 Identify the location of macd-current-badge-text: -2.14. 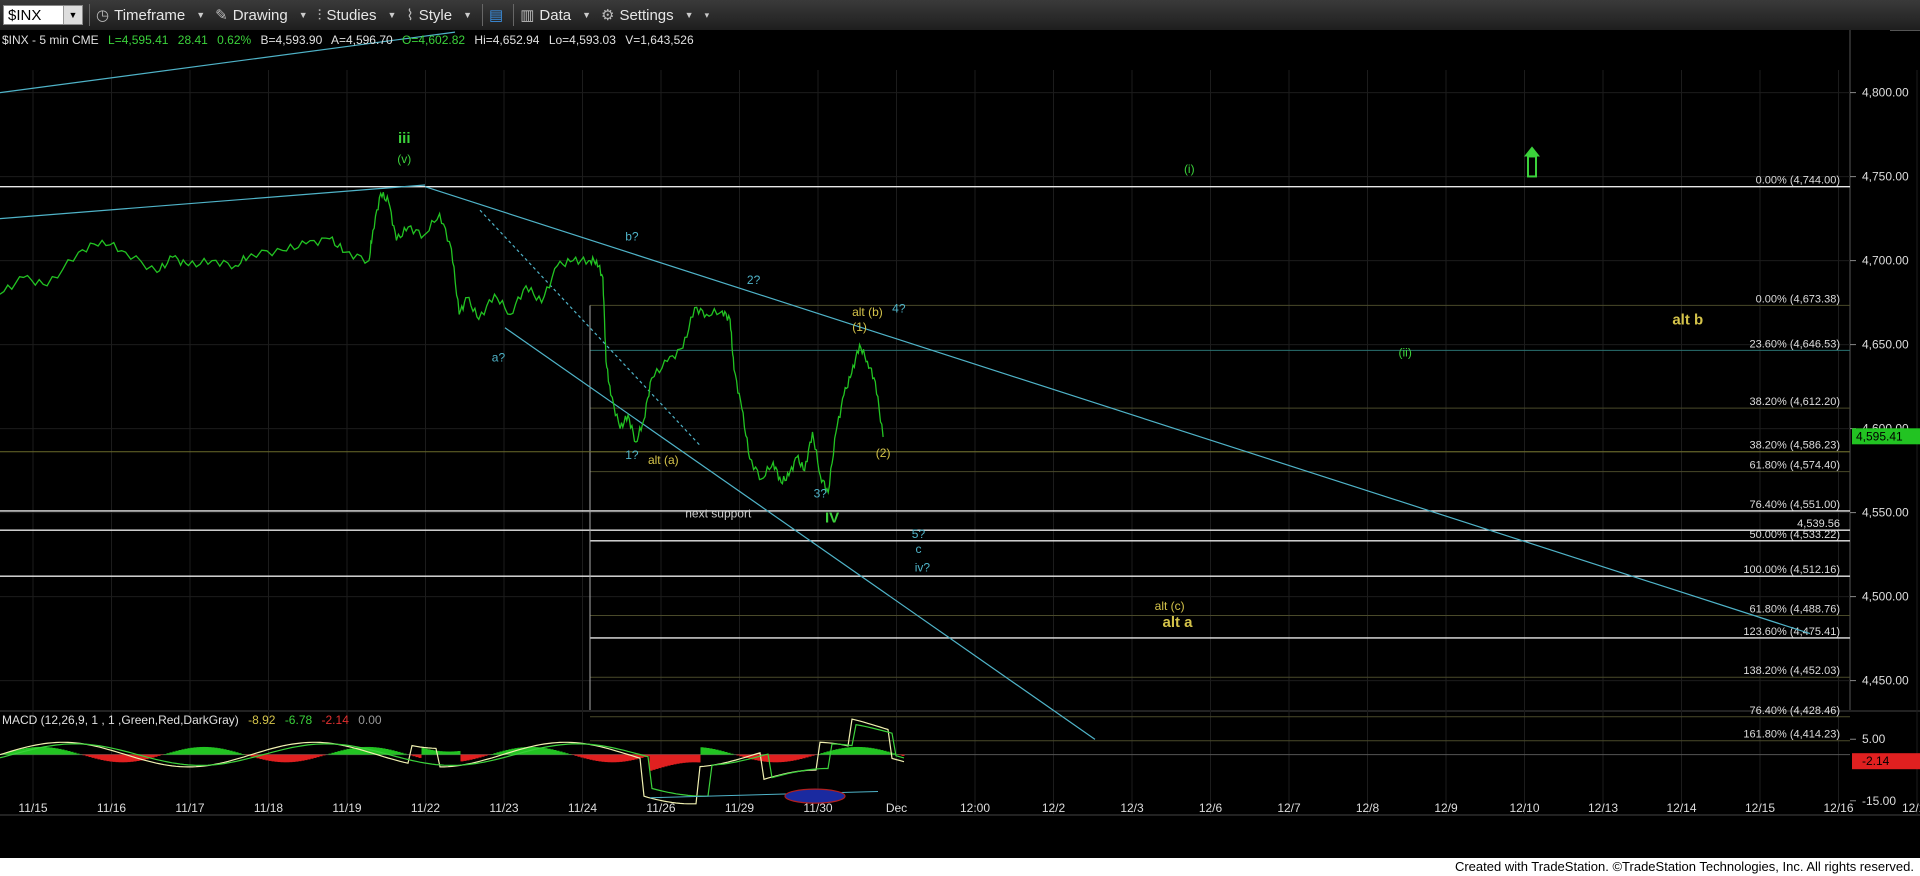
(1876, 761).